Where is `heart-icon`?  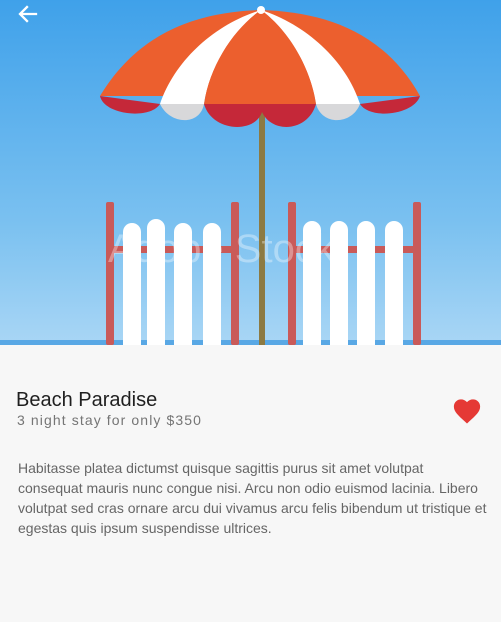 heart-icon is located at coordinates (467, 411).